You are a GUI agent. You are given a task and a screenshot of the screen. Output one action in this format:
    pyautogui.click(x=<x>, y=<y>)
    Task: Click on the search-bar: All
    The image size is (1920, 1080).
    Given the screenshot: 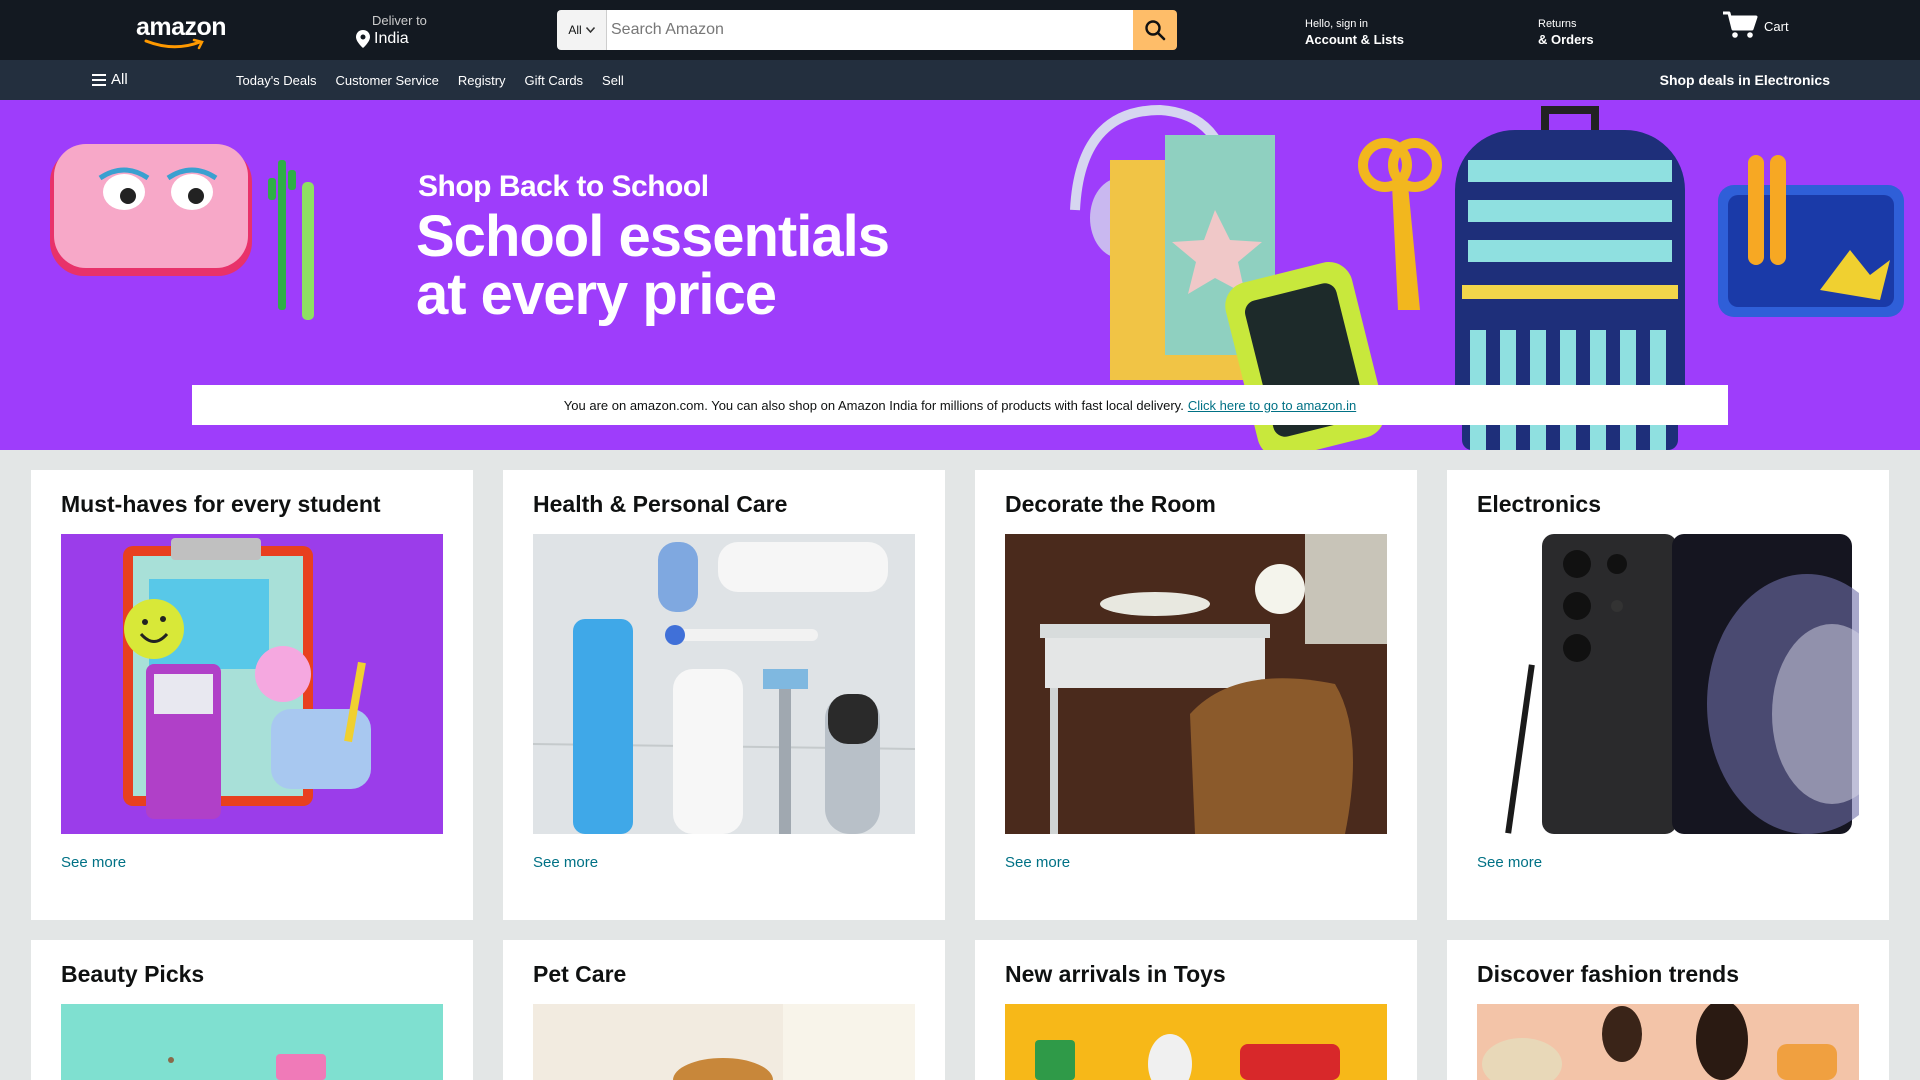 What is the action you would take?
    pyautogui.click(x=867, y=30)
    